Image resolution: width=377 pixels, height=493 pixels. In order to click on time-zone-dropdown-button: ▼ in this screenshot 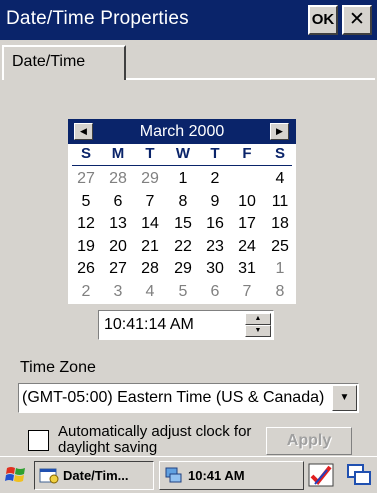, I will do `click(344, 398)`.